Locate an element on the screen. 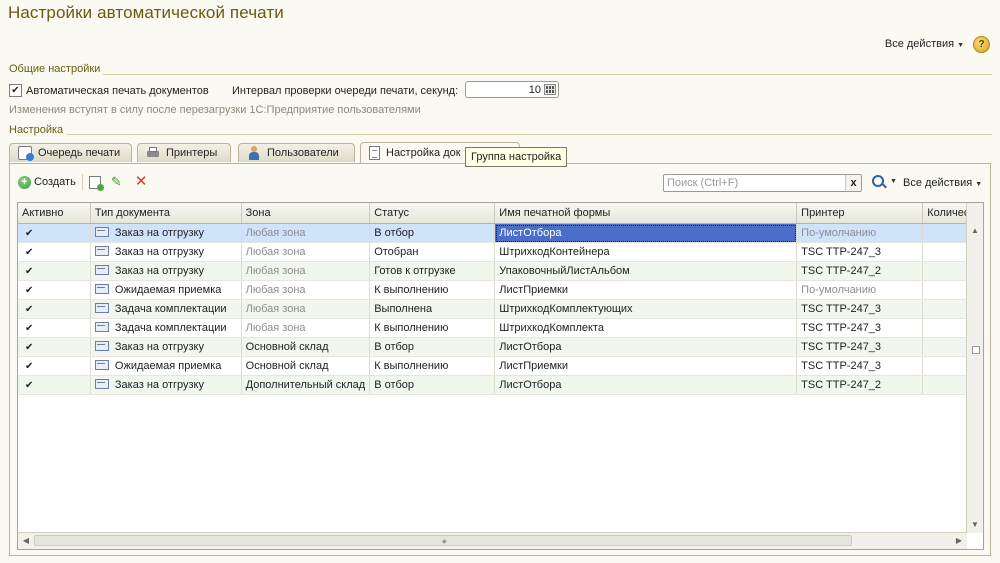  vertical-scrollbar: ▲ ▼ is located at coordinates (974, 368).